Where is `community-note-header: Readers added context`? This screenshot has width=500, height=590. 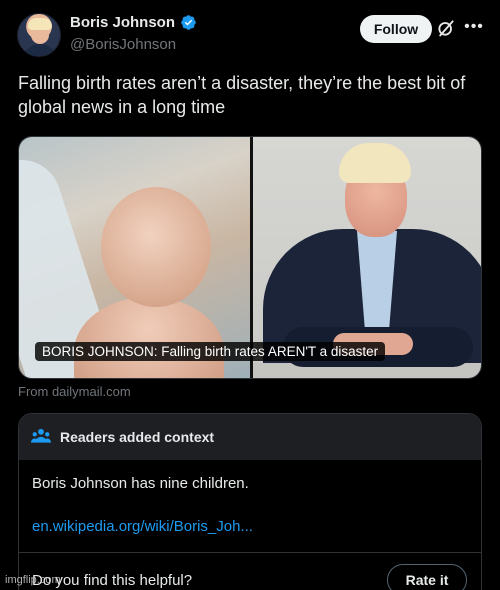
community-note-header: Readers added context is located at coordinates (250, 437).